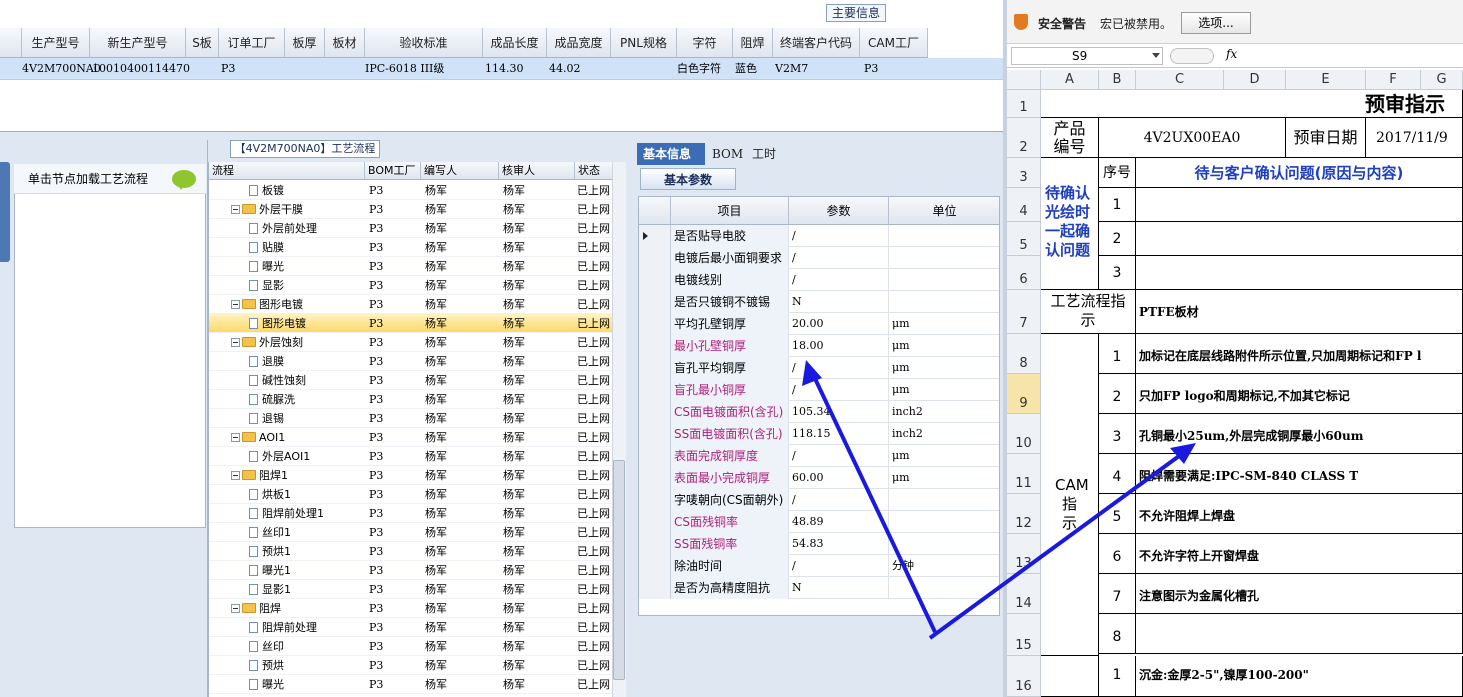 The image size is (1463, 697). Describe the element at coordinates (1070, 224) in the screenshot. I see `confirm-label: 待确认光绘时一起确认问题` at that location.